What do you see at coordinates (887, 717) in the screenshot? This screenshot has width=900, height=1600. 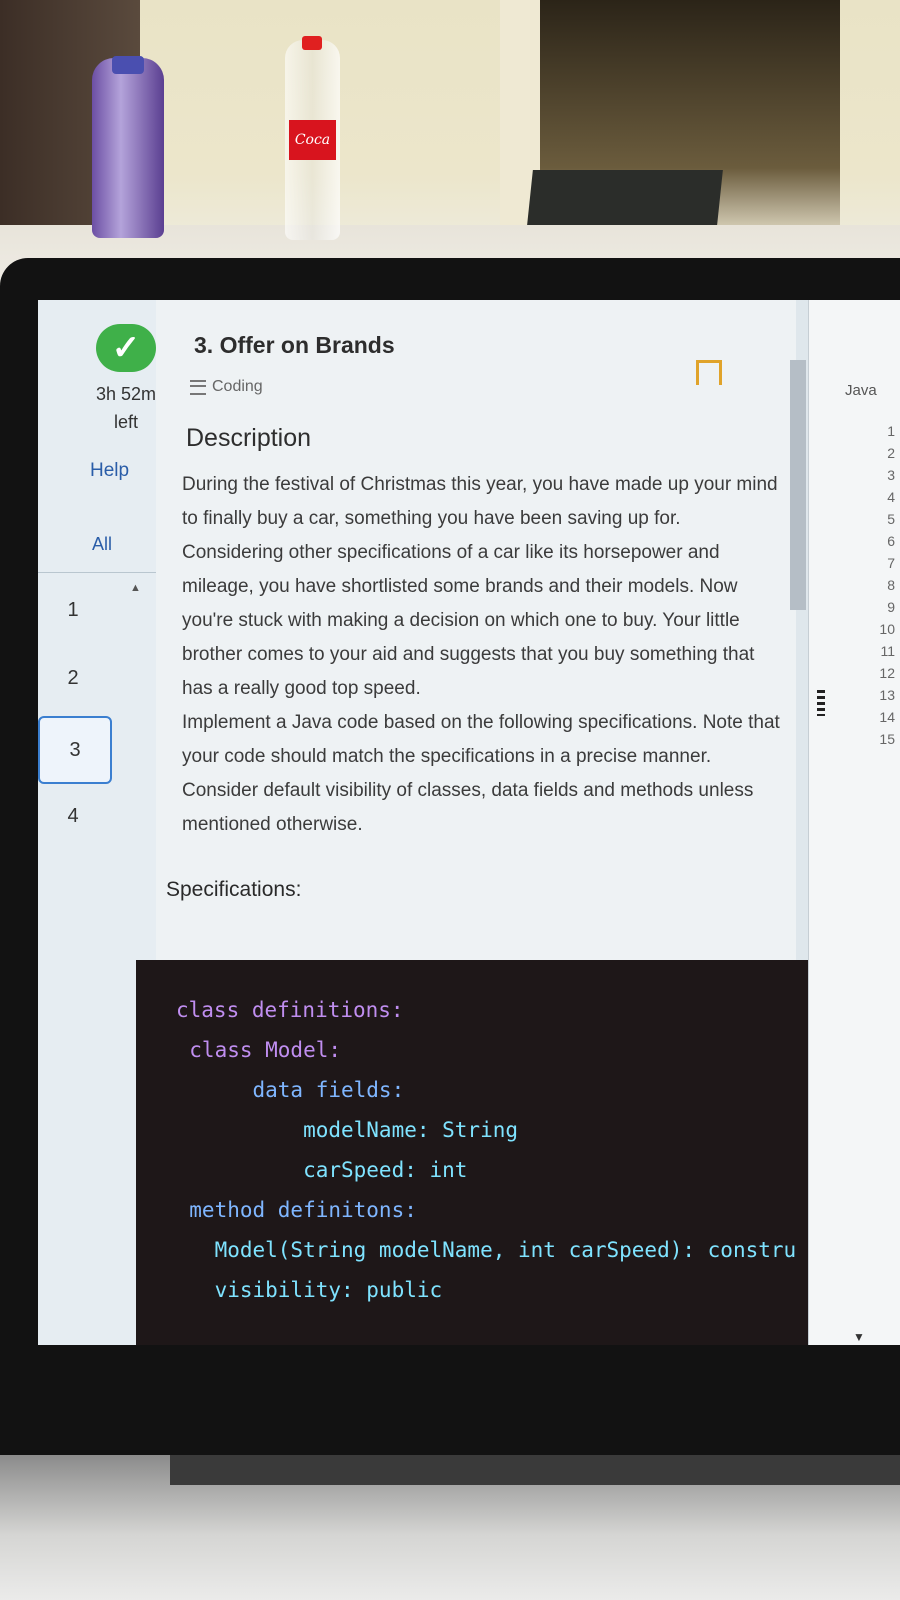 I see `line-number: 14` at bounding box center [887, 717].